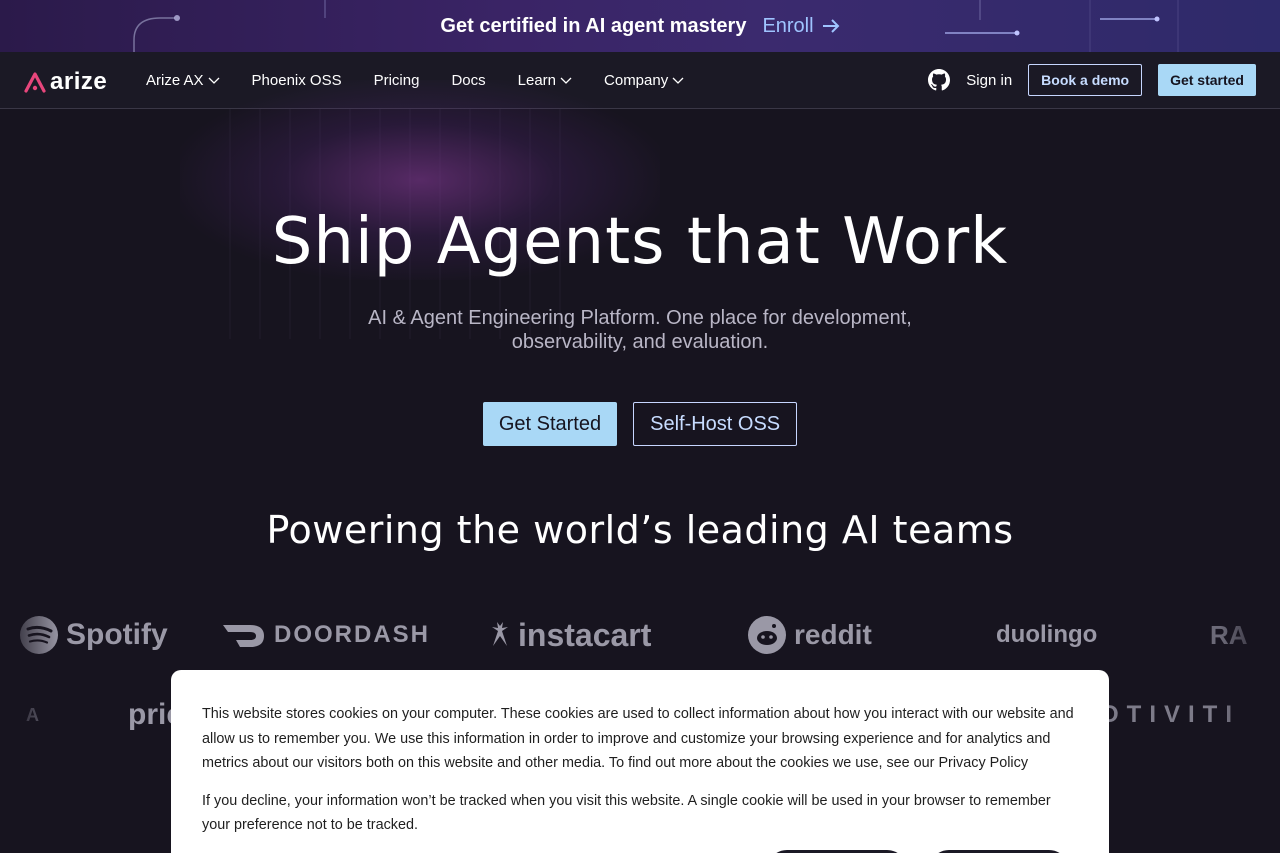 This screenshot has height=853, width=1280. What do you see at coordinates (79, 81) in the screenshot?
I see `logo-text: arize` at bounding box center [79, 81].